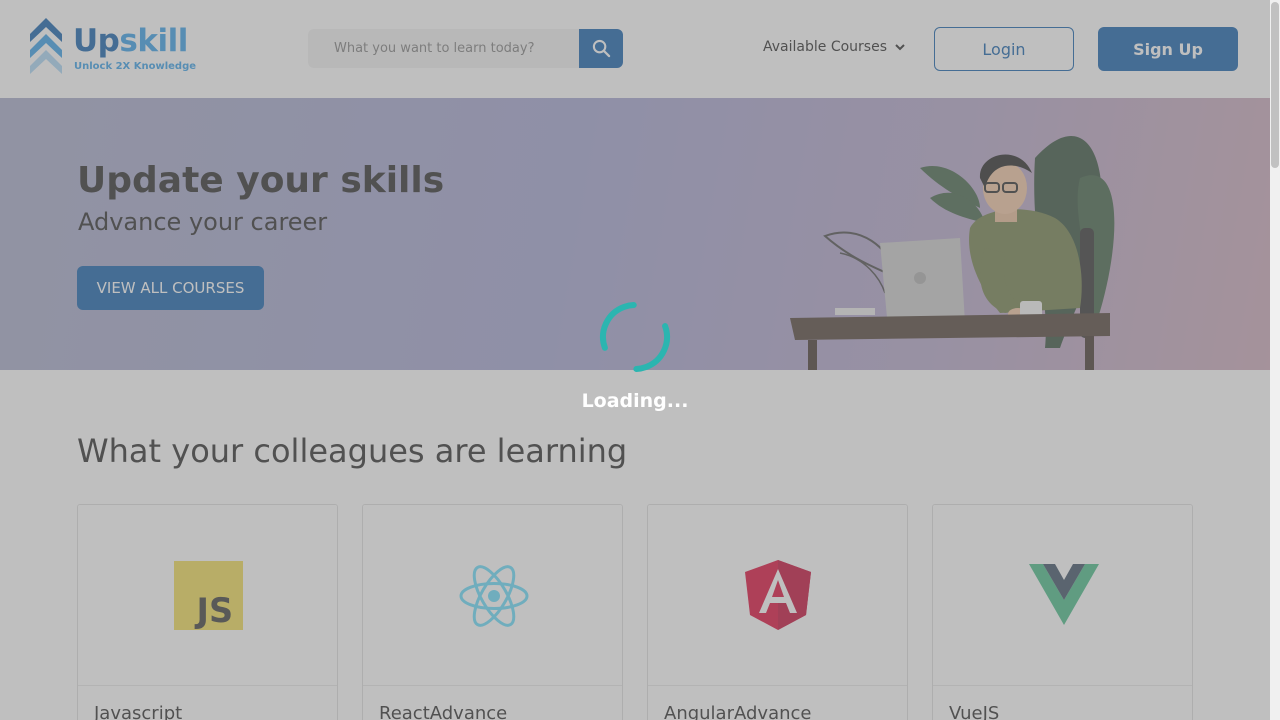  Describe the element at coordinates (1275, 85) in the screenshot. I see `scrollbar-thumb` at that location.